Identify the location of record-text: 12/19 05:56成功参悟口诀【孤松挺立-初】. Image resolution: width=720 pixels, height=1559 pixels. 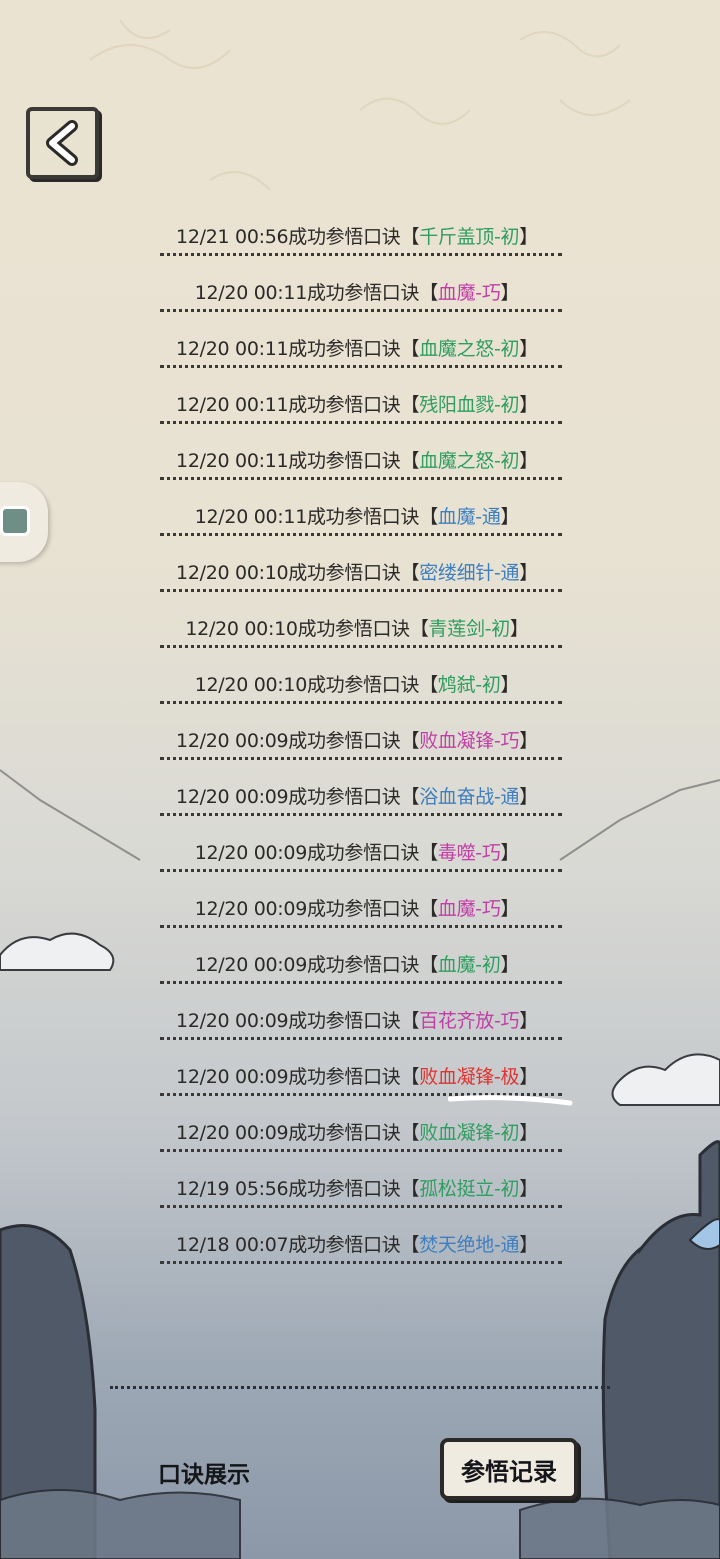
(357, 1188).